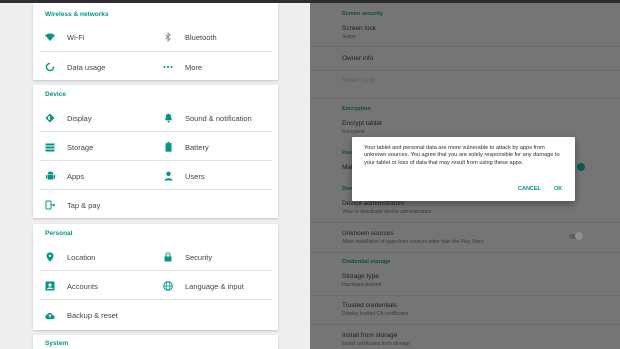 This screenshot has width=620, height=349. Describe the element at coordinates (50, 37) in the screenshot. I see `wifi-icon` at that location.